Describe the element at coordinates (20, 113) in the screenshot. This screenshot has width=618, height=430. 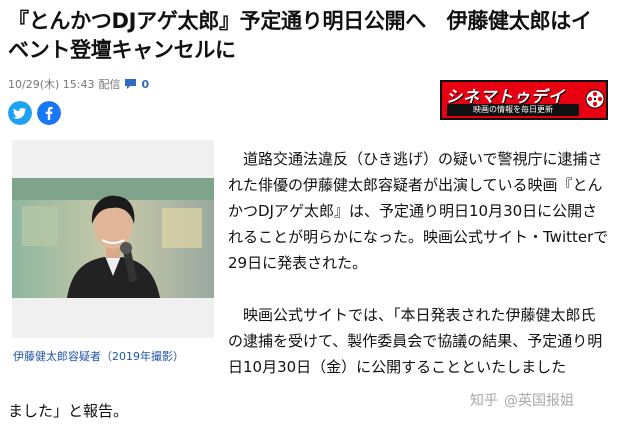
I see `twitter-bird-icon` at that location.